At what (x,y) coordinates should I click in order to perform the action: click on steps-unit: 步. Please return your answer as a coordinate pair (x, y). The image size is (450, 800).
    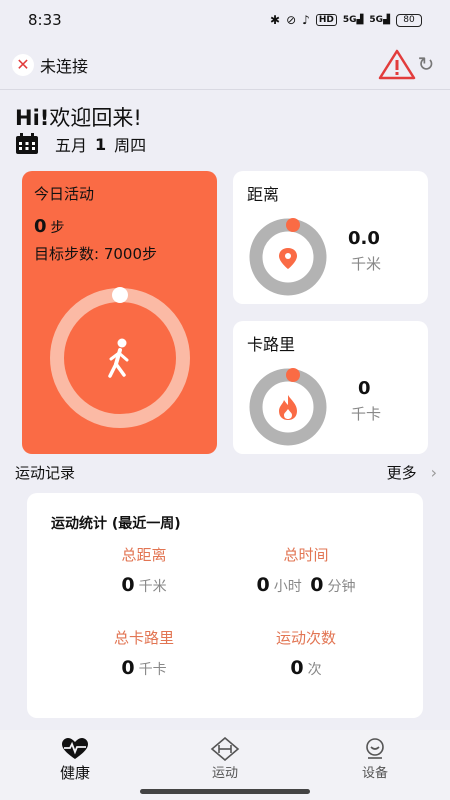
    Looking at the image, I should click on (57, 228).